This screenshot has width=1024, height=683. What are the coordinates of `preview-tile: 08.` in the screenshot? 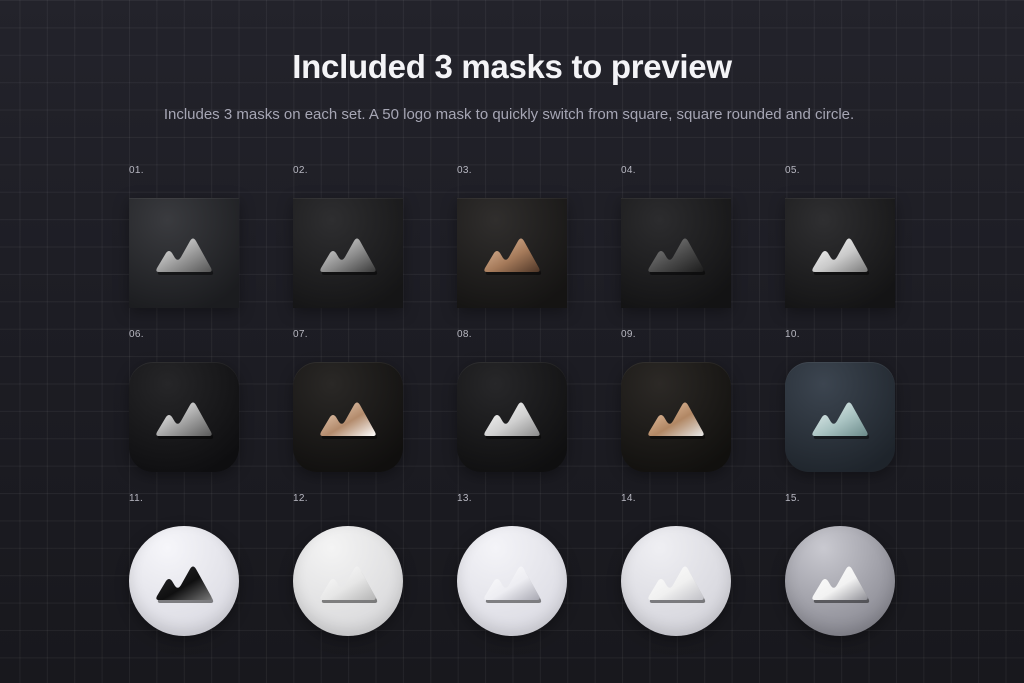 It's located at (512, 400).